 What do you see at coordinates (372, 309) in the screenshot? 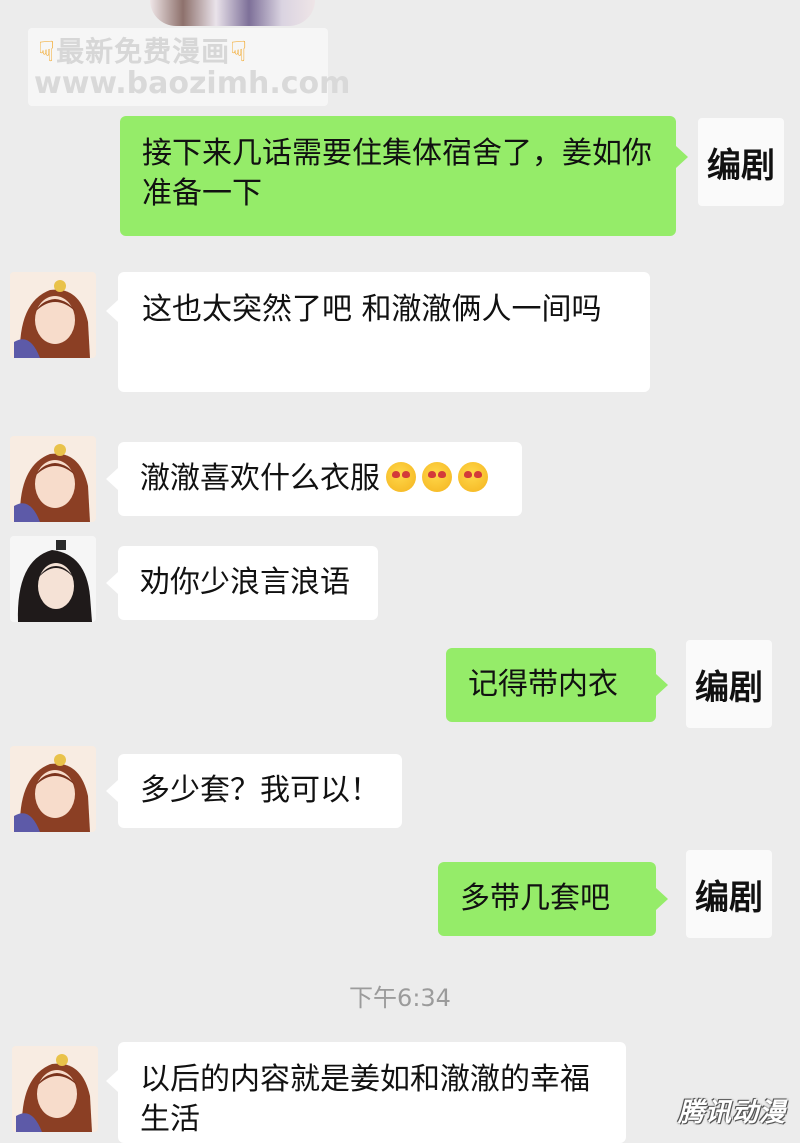
I see `message-text: 这也太突然了吧 和澈澈俩人一间吗` at bounding box center [372, 309].